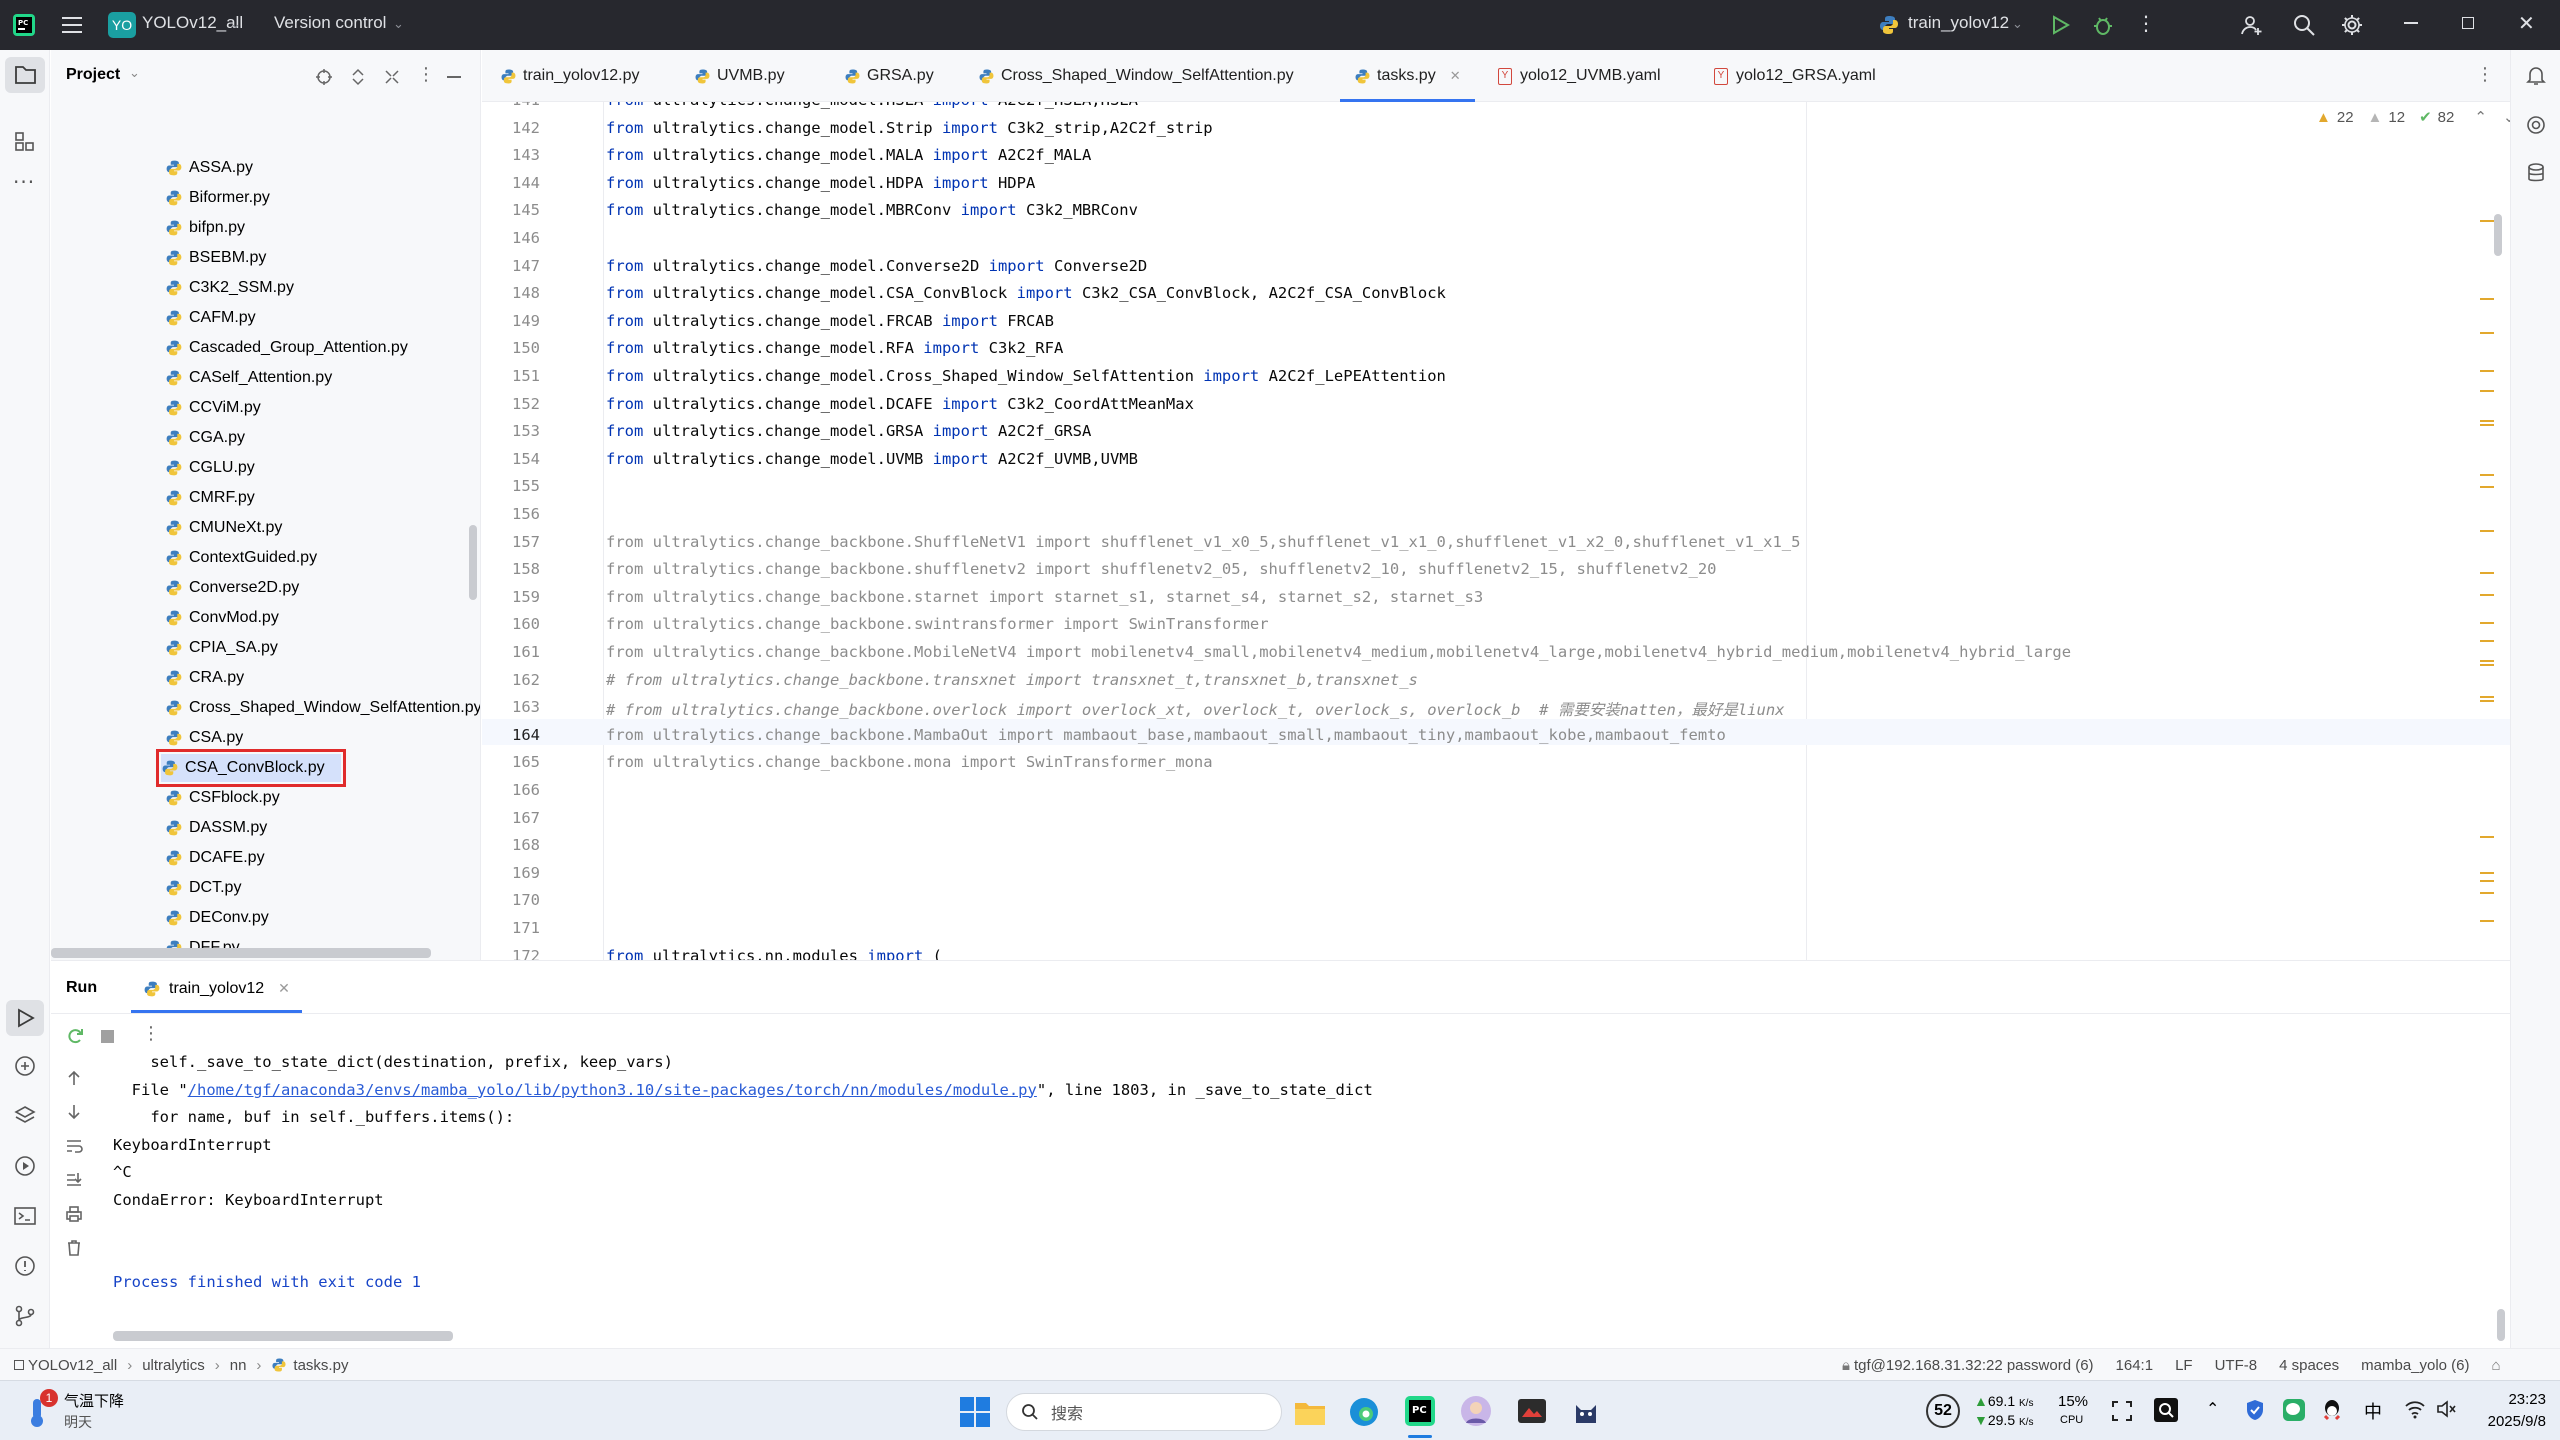  I want to click on file-tree-item: ContextGuided.py, so click(241, 558).